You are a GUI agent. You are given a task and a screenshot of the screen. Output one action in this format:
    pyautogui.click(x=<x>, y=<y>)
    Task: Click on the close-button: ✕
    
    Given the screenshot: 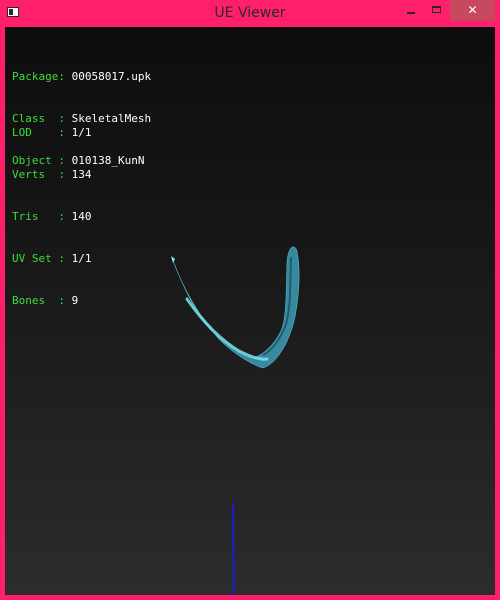 What is the action you would take?
    pyautogui.click(x=472, y=10)
    